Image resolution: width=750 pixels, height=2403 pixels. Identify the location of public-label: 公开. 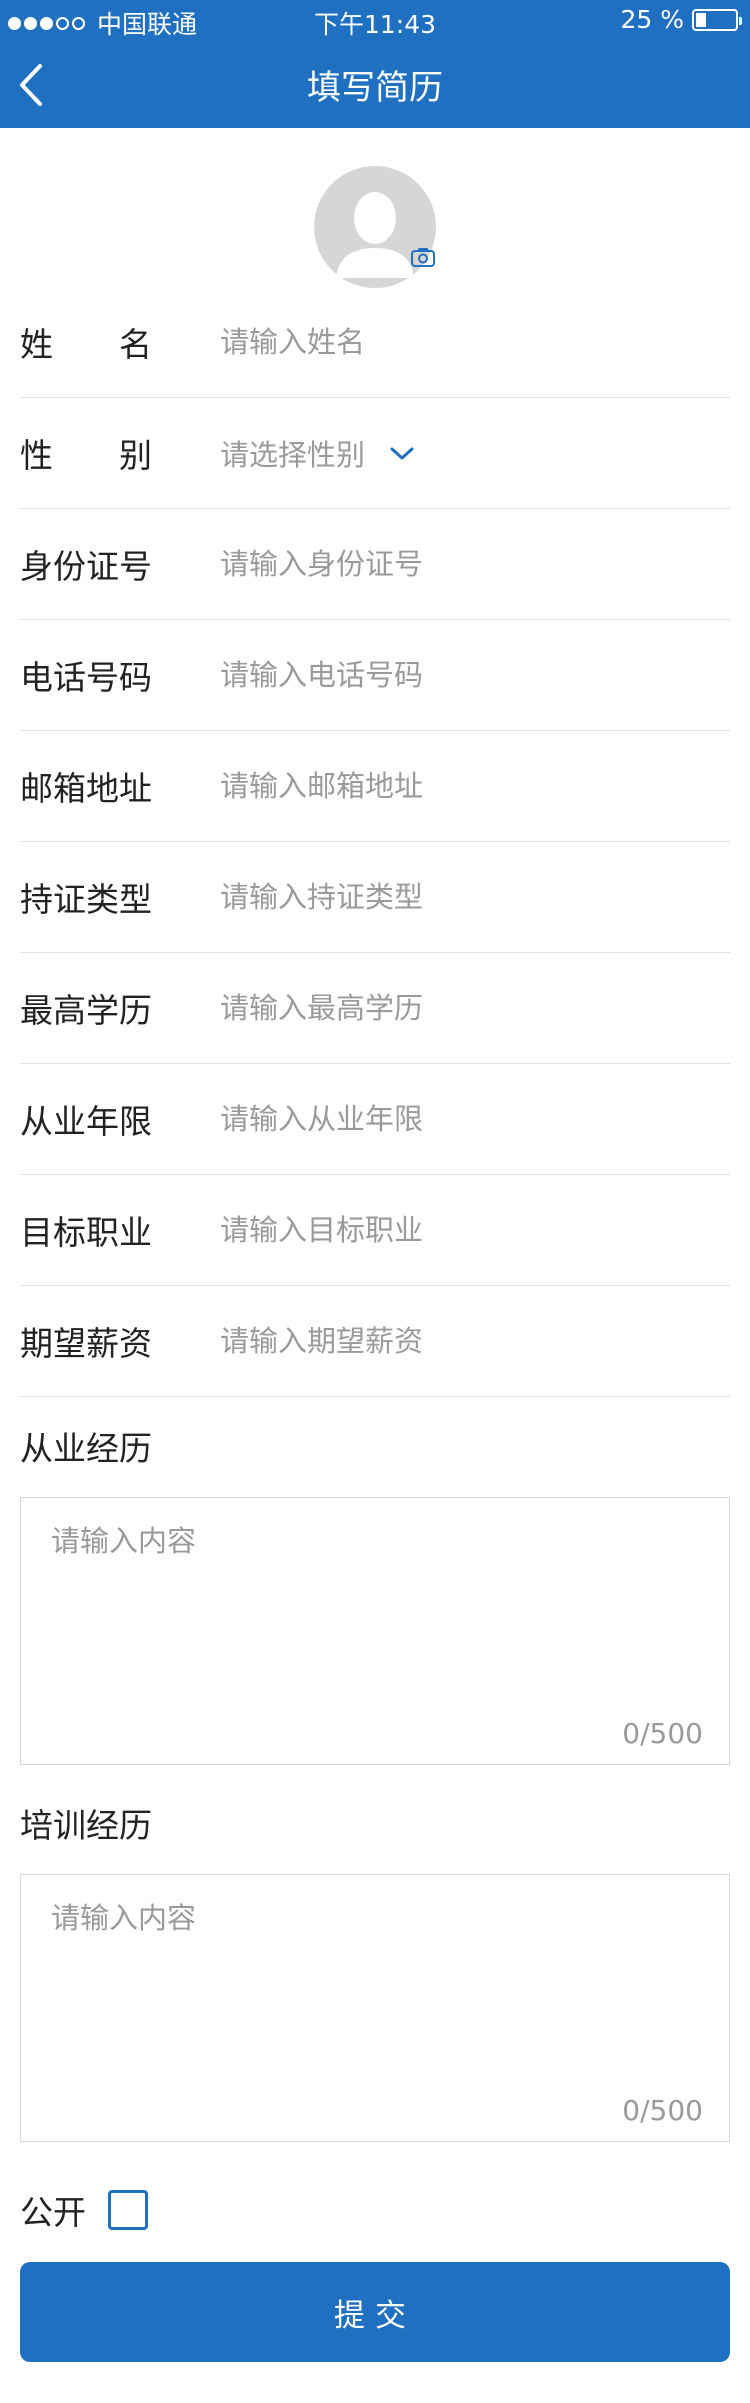
(53, 2212).